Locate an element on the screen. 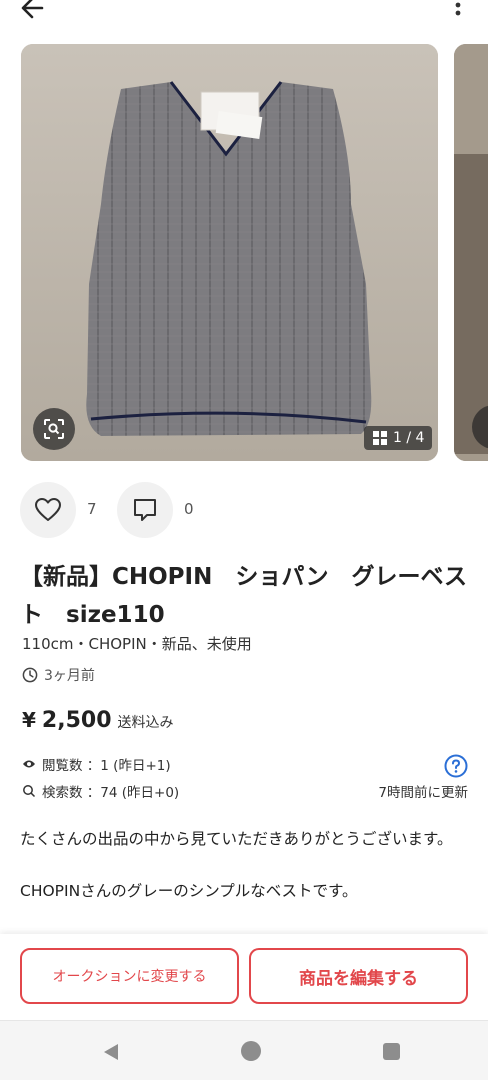  image-search-icon is located at coordinates (54, 429).